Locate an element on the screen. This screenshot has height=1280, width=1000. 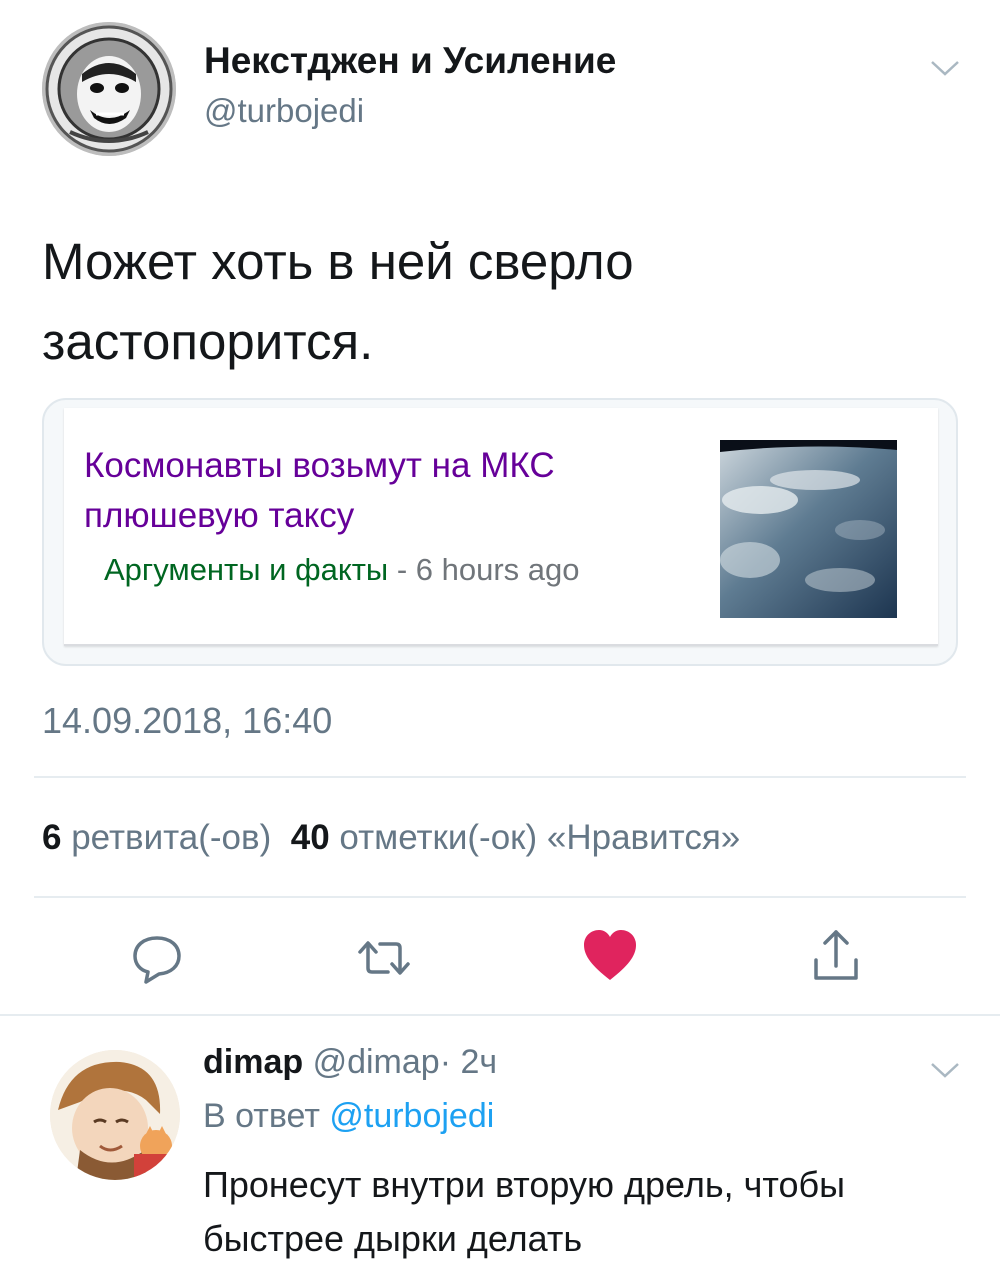
card-meta: Аргументы и факты - 6 hours ago is located at coordinates (342, 570).